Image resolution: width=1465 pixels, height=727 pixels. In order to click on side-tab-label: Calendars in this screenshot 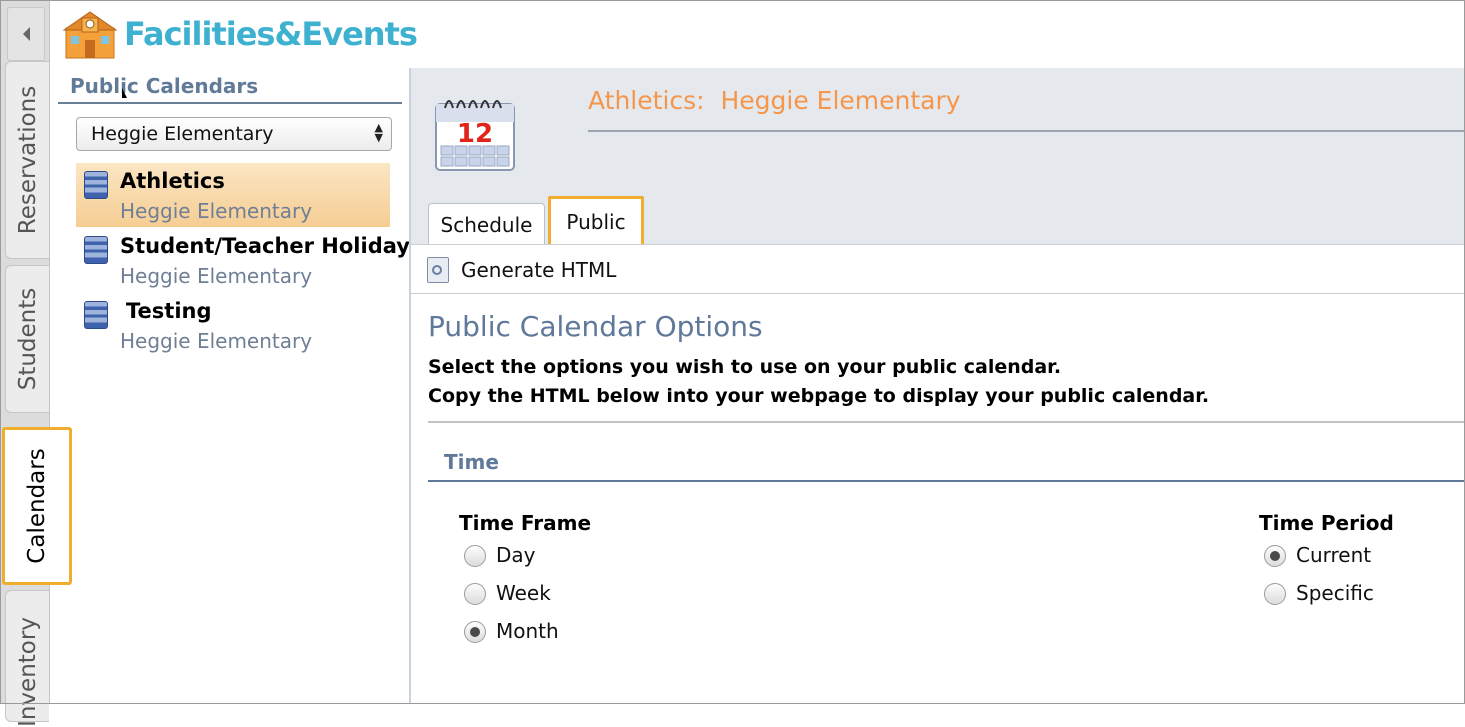, I will do `click(37, 506)`.